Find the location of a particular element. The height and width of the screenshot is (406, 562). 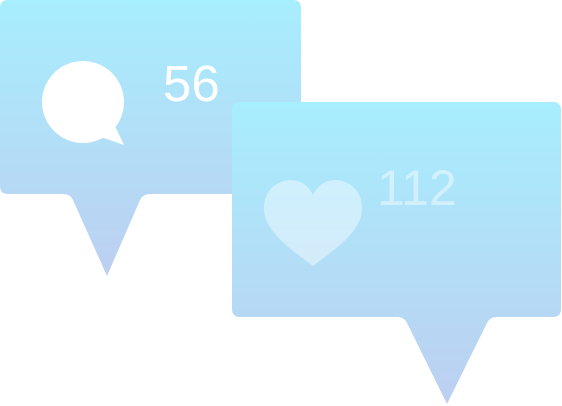

comment-count: 56 is located at coordinates (191, 83).